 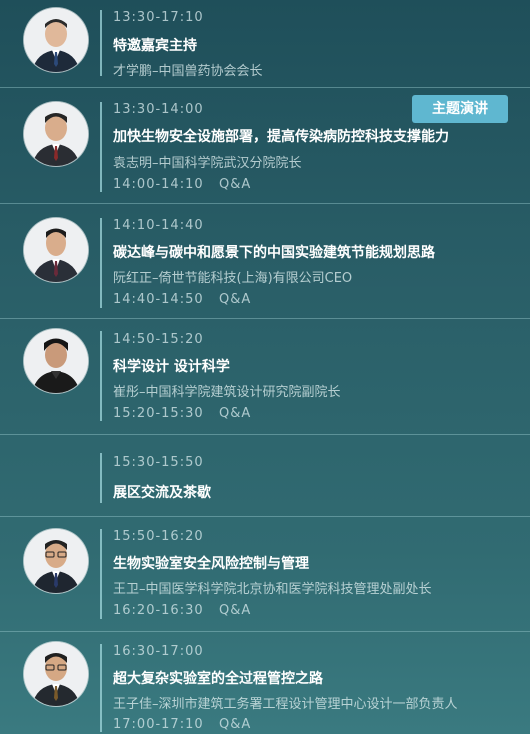 I want to click on keynote-badge: 主题演讲, so click(x=460, y=109).